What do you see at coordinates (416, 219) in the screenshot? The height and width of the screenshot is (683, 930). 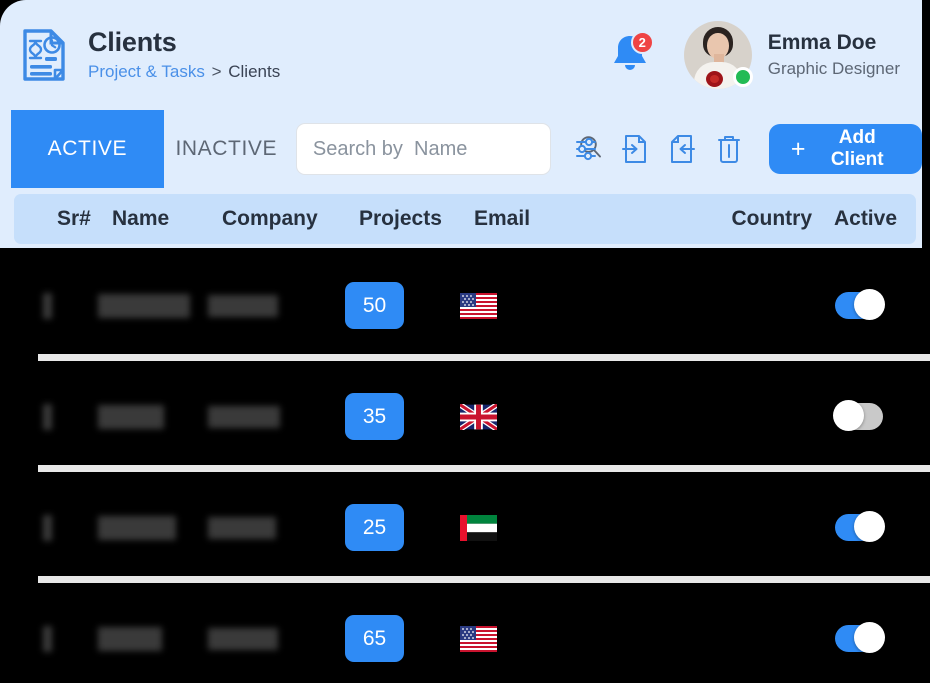 I see `column-header-projects: Projects` at bounding box center [416, 219].